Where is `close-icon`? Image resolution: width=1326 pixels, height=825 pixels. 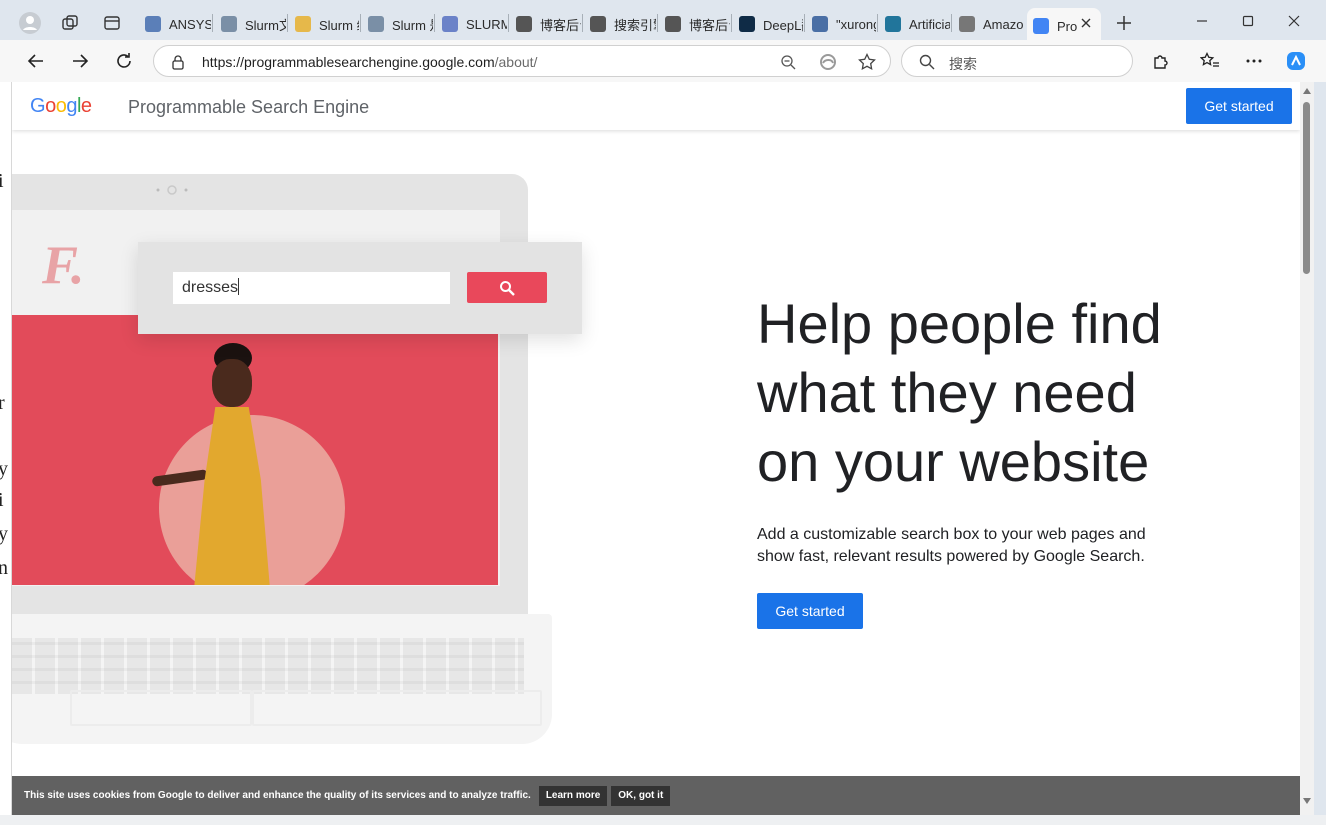 close-icon is located at coordinates (1086, 23).